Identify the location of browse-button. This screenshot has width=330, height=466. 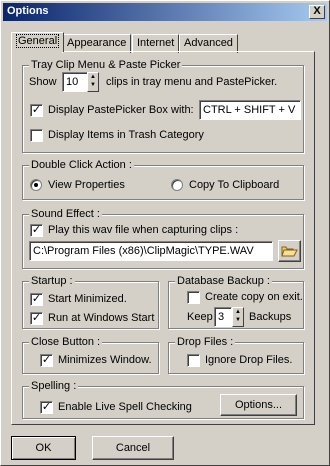
(289, 251).